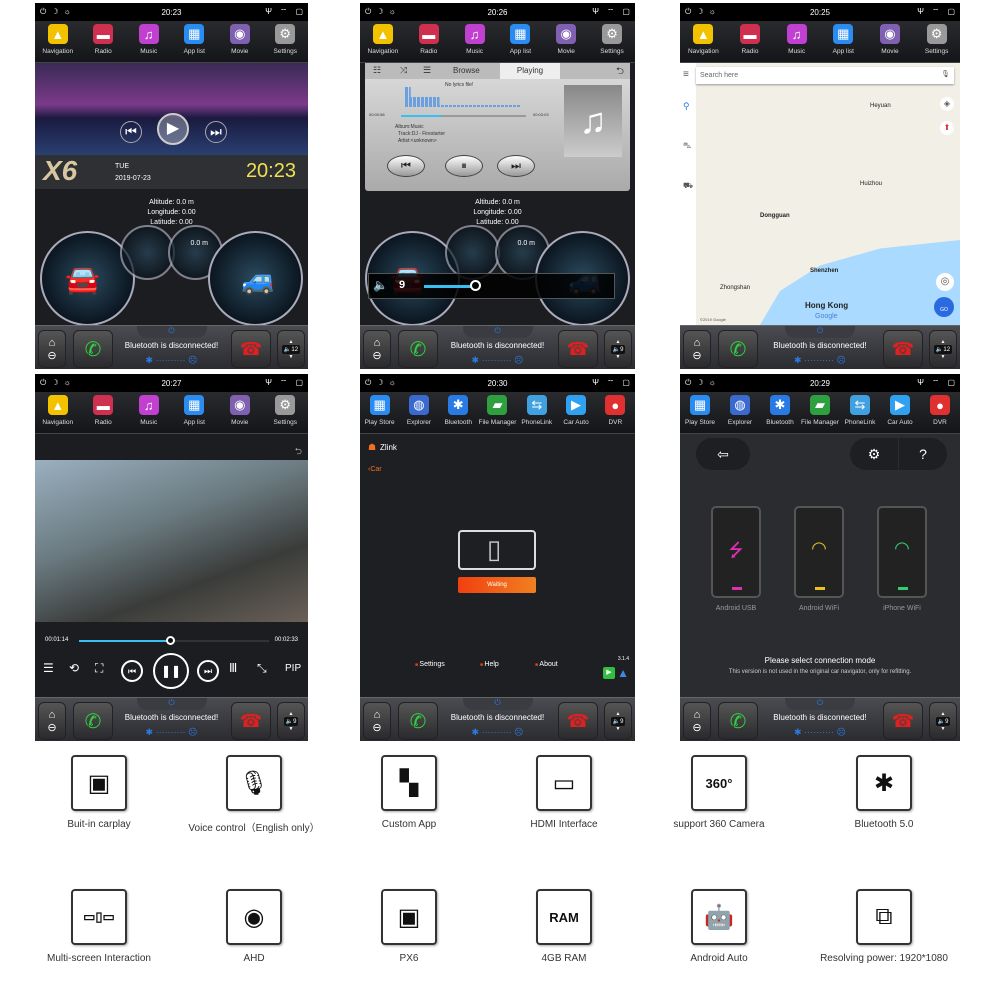  What do you see at coordinates (620, 72) in the screenshot?
I see `back-icon: ⮌` at bounding box center [620, 72].